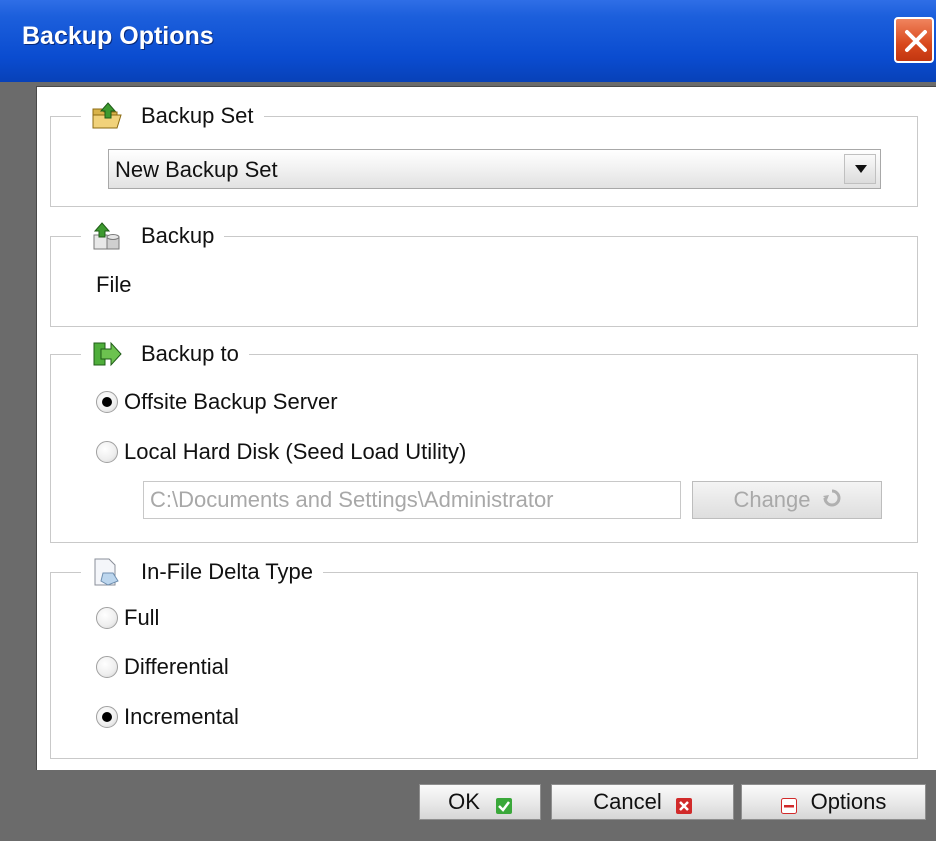 This screenshot has width=936, height=841. What do you see at coordinates (178, 235) in the screenshot?
I see `backup-label: Backup` at bounding box center [178, 235].